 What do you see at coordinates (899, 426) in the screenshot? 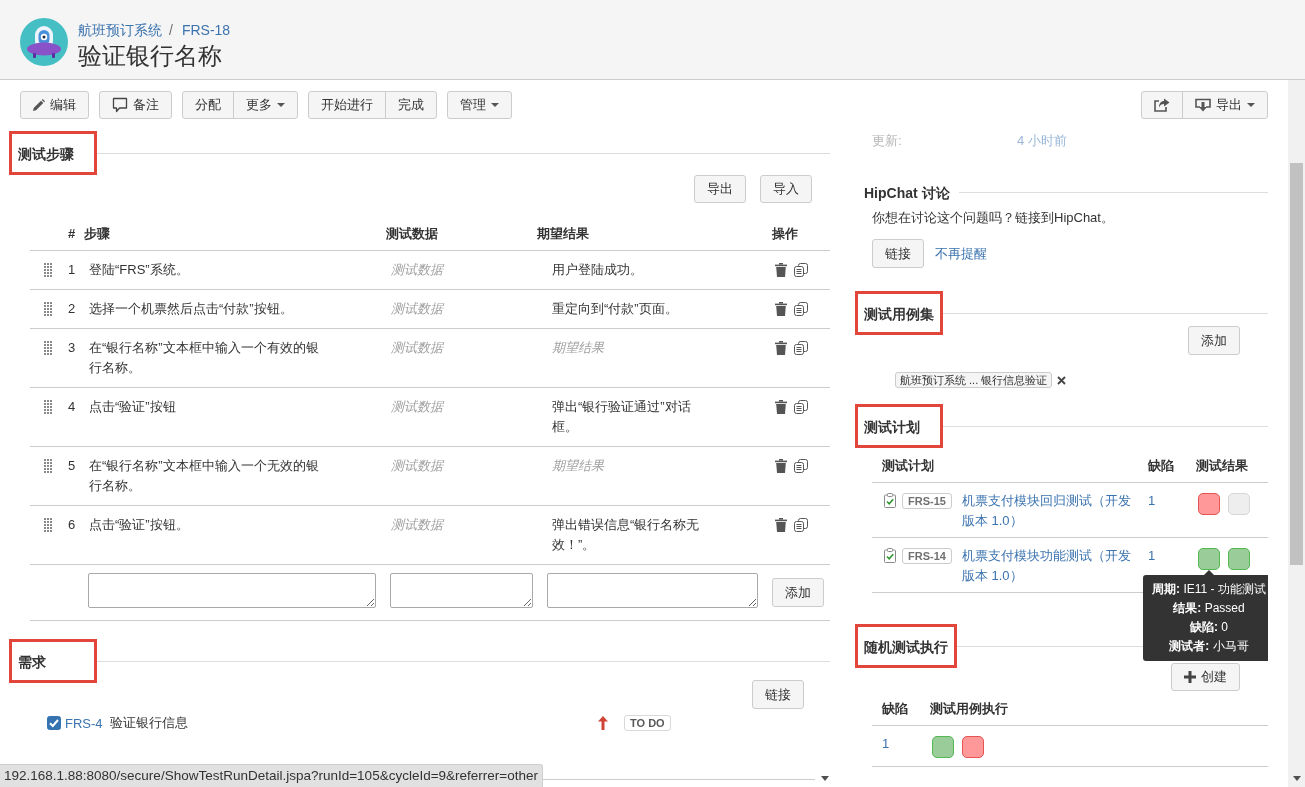
I see `section-heading: 测试计划` at bounding box center [899, 426].